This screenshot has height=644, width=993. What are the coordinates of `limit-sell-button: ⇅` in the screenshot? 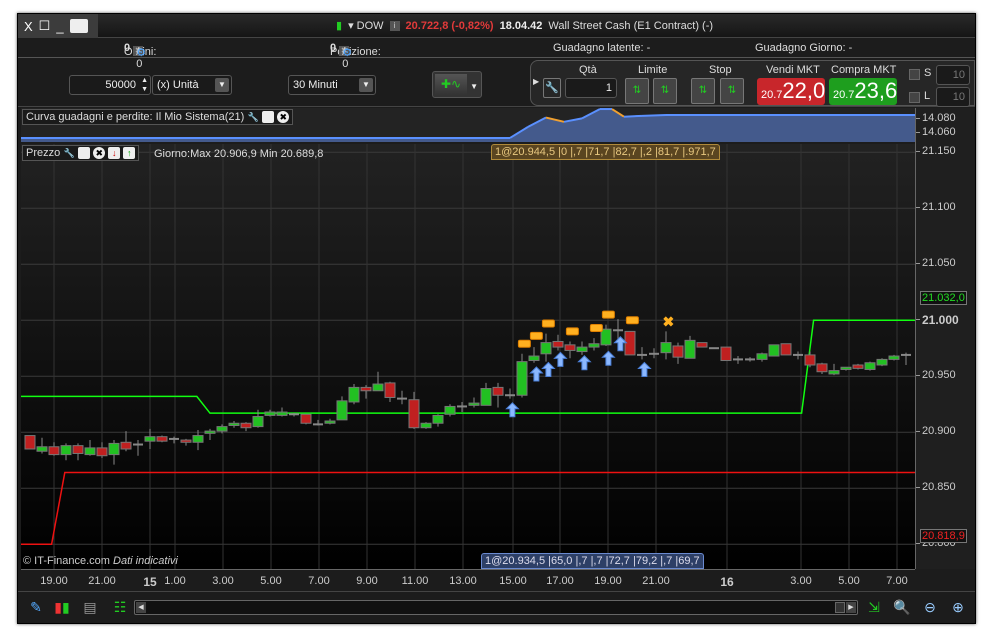 It's located at (665, 91).